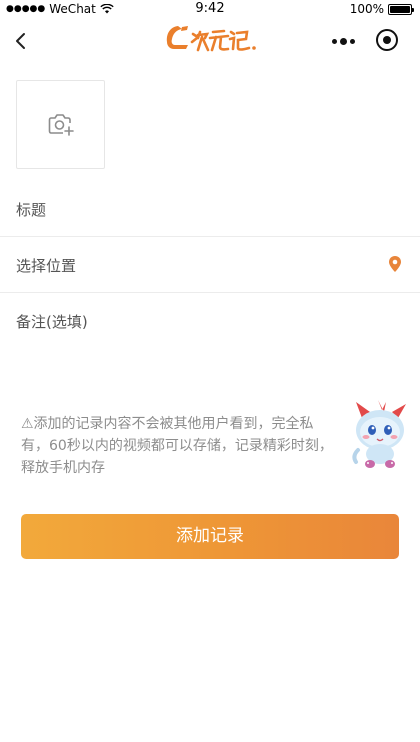 The height and width of the screenshot is (742, 420). What do you see at coordinates (210, 265) in the screenshot?
I see `location-selector: 选择位置` at bounding box center [210, 265].